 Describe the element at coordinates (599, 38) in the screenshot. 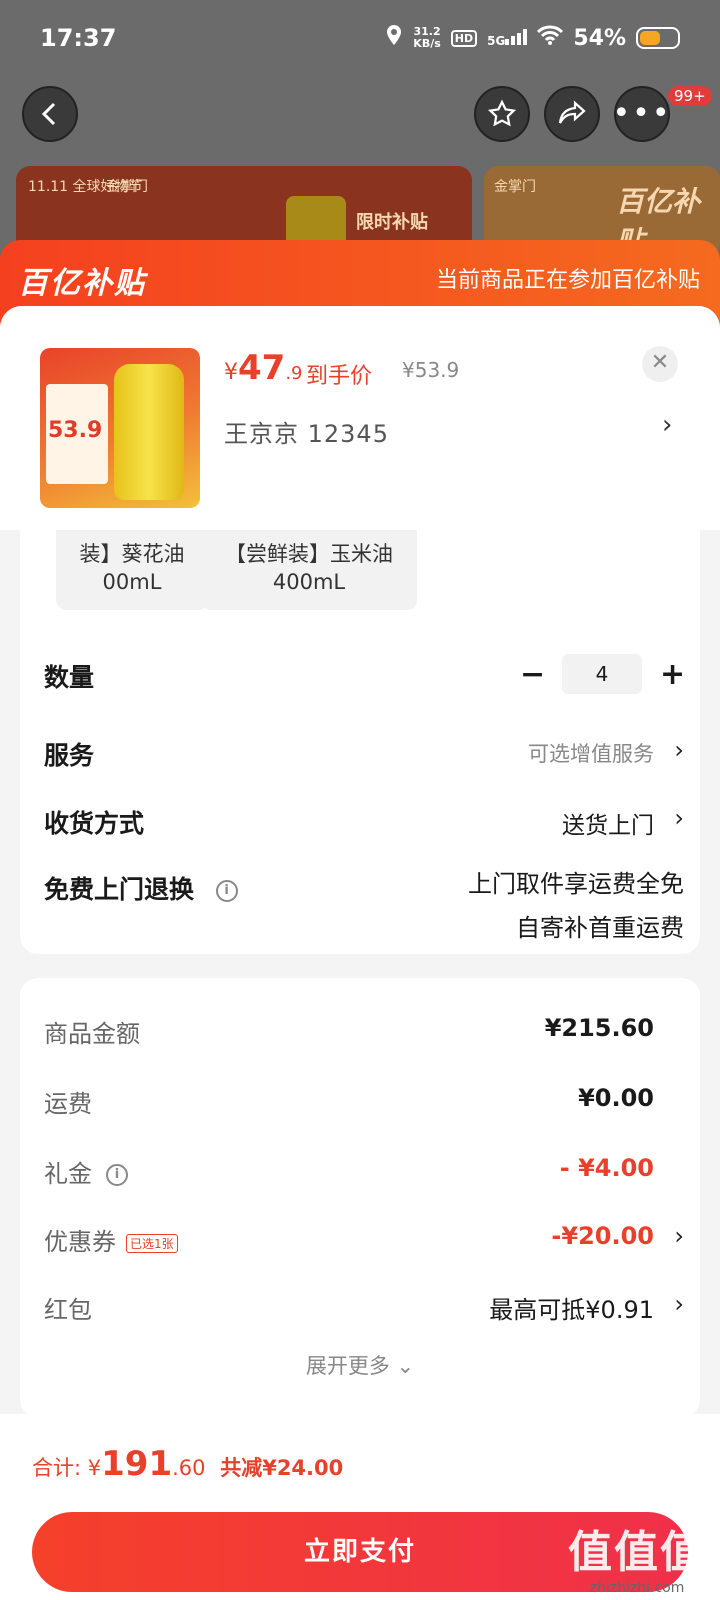

I see `battery-percent: 54%` at that location.